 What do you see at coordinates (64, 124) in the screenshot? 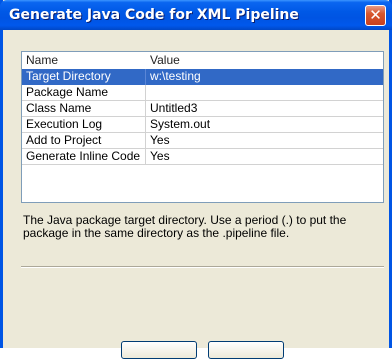
I see `row-name: Execution Log` at bounding box center [64, 124].